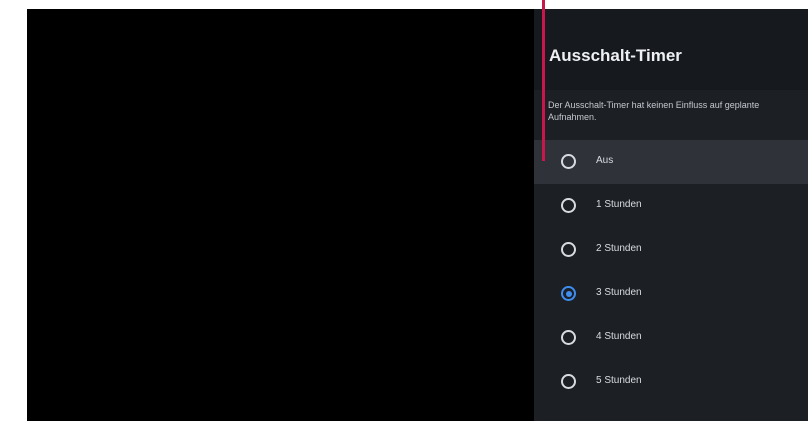 The width and height of the screenshot is (808, 421). Describe the element at coordinates (543, 80) in the screenshot. I see `annotation-marker-line` at that location.